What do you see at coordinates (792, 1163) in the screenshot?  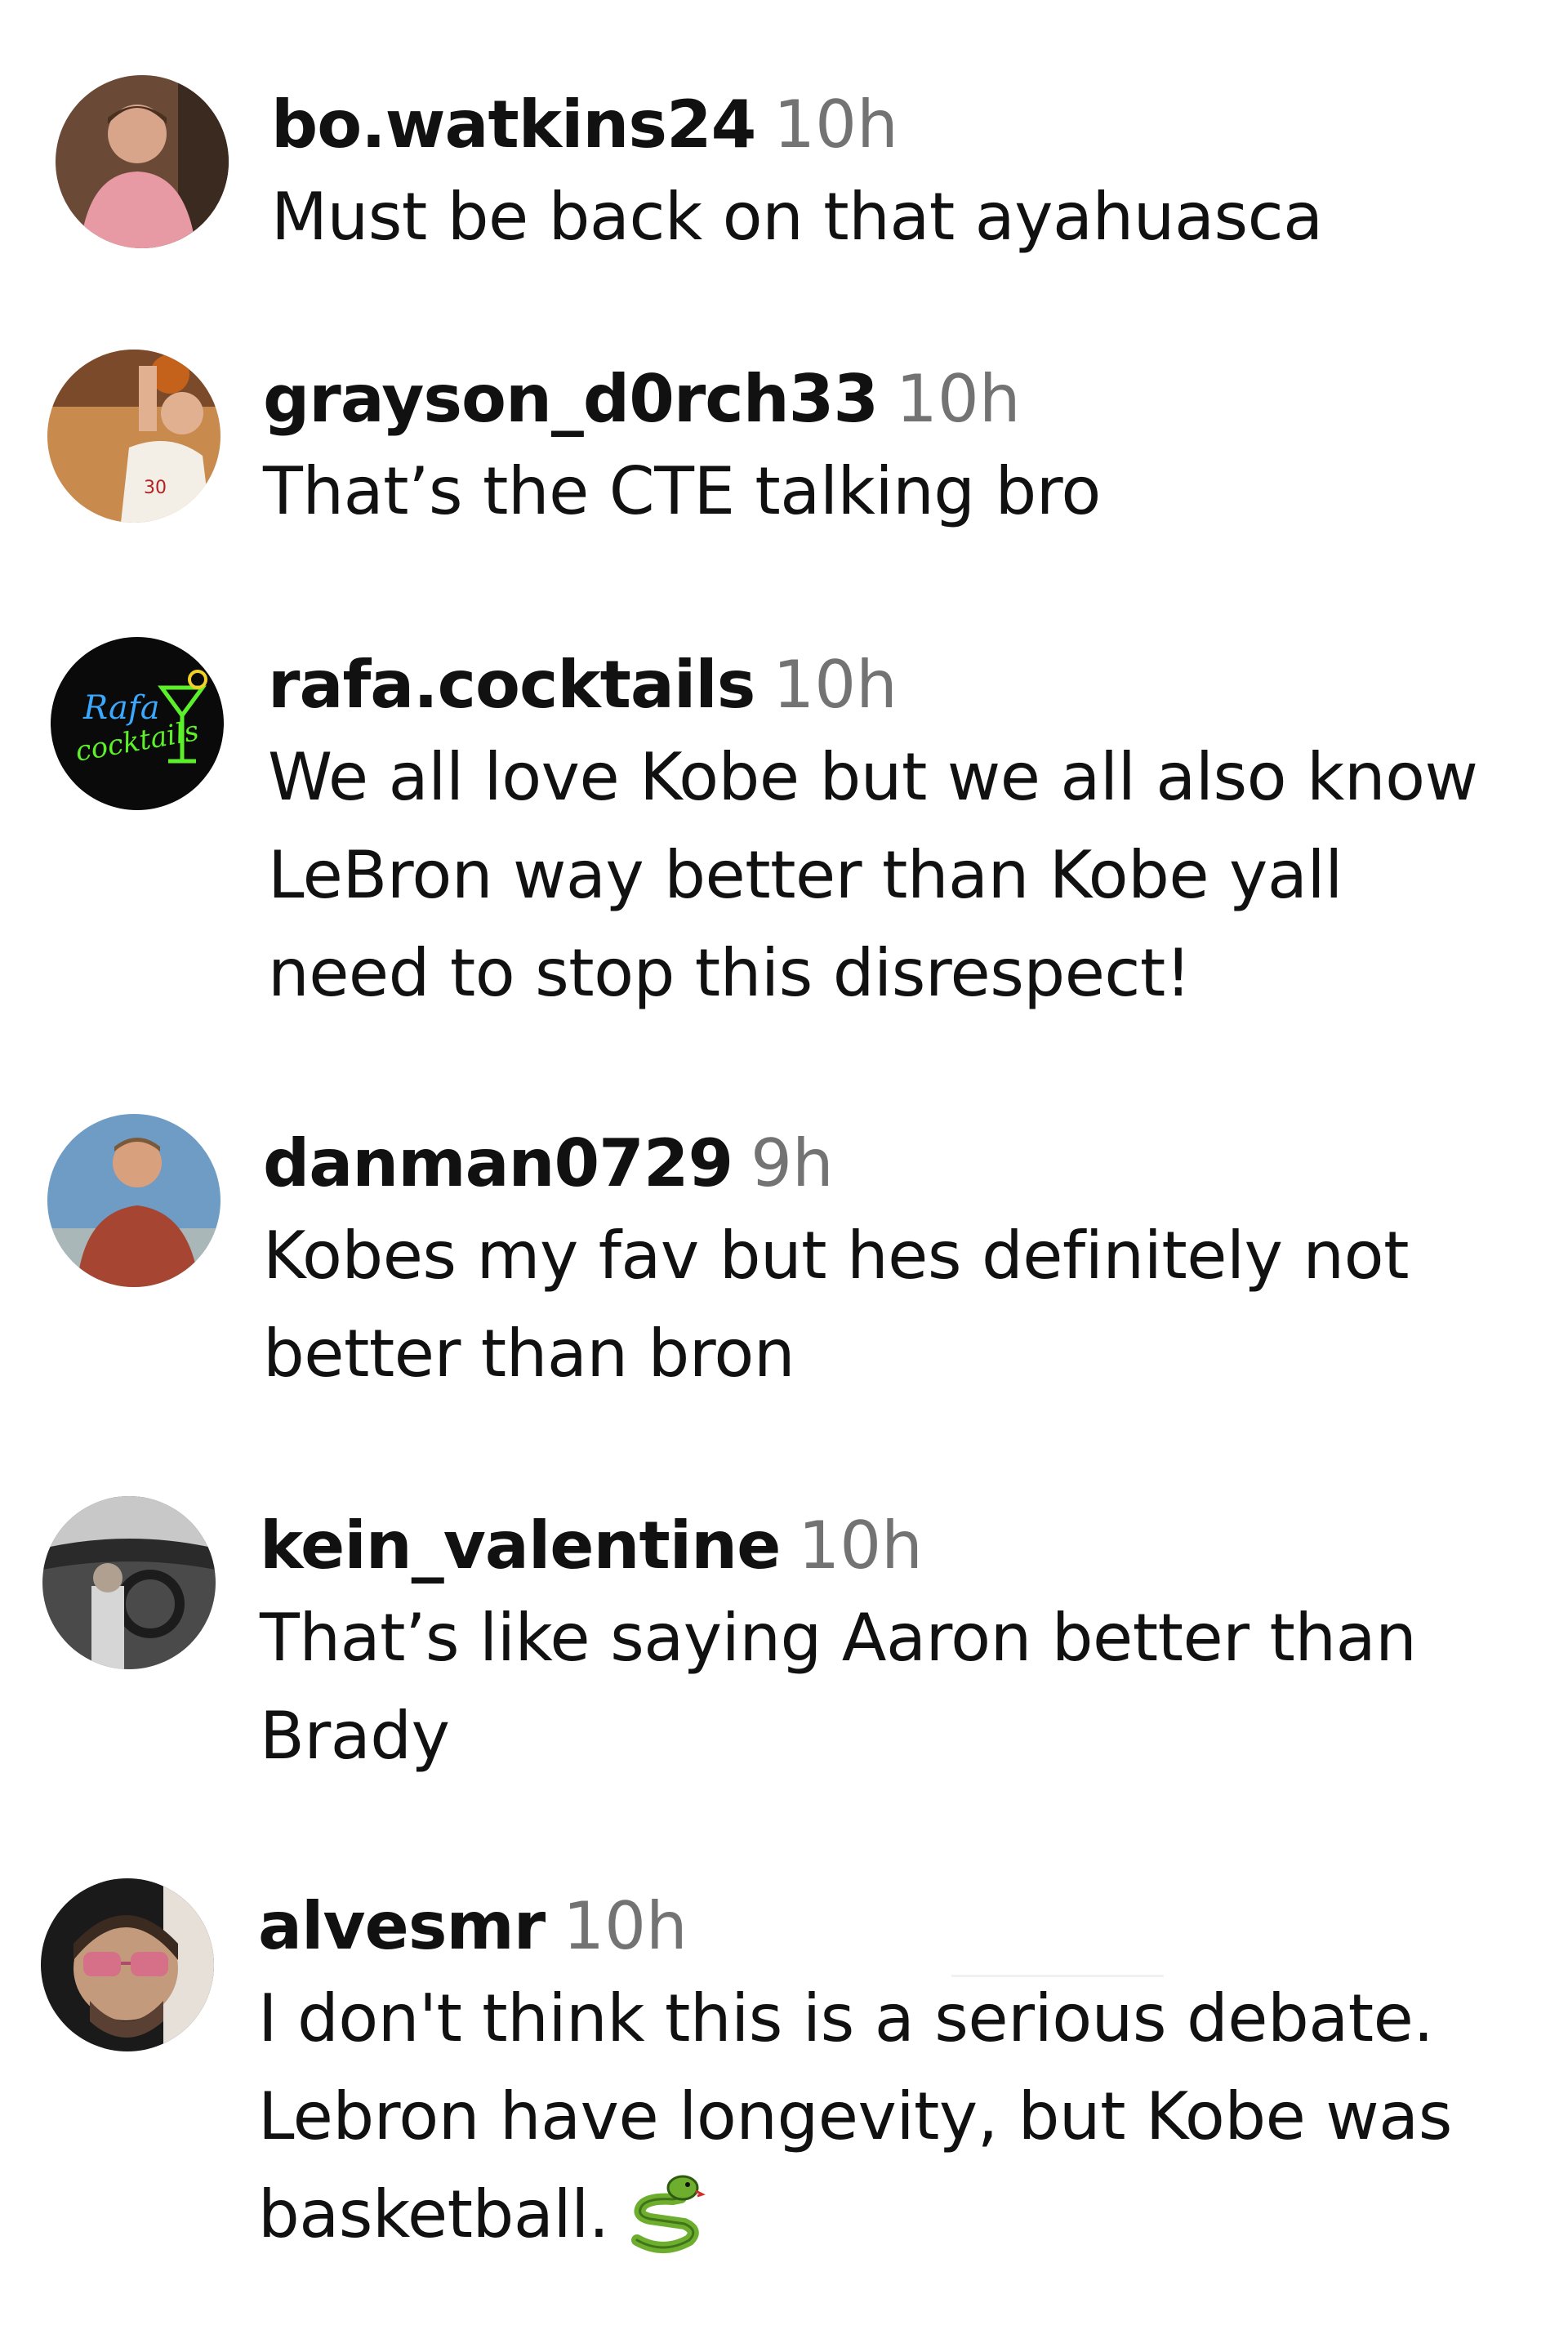 I see `comment-timestamp: 9h` at bounding box center [792, 1163].